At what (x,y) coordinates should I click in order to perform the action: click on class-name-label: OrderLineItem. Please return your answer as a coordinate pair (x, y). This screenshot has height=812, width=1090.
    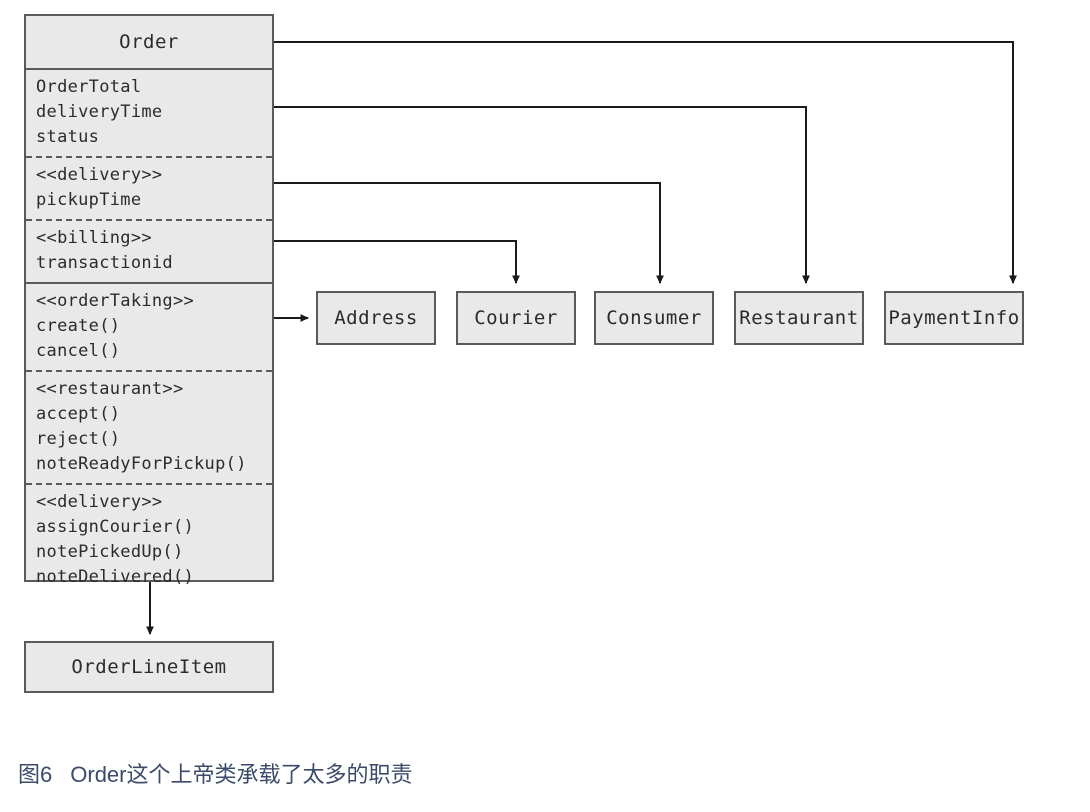
    Looking at the image, I should click on (149, 667).